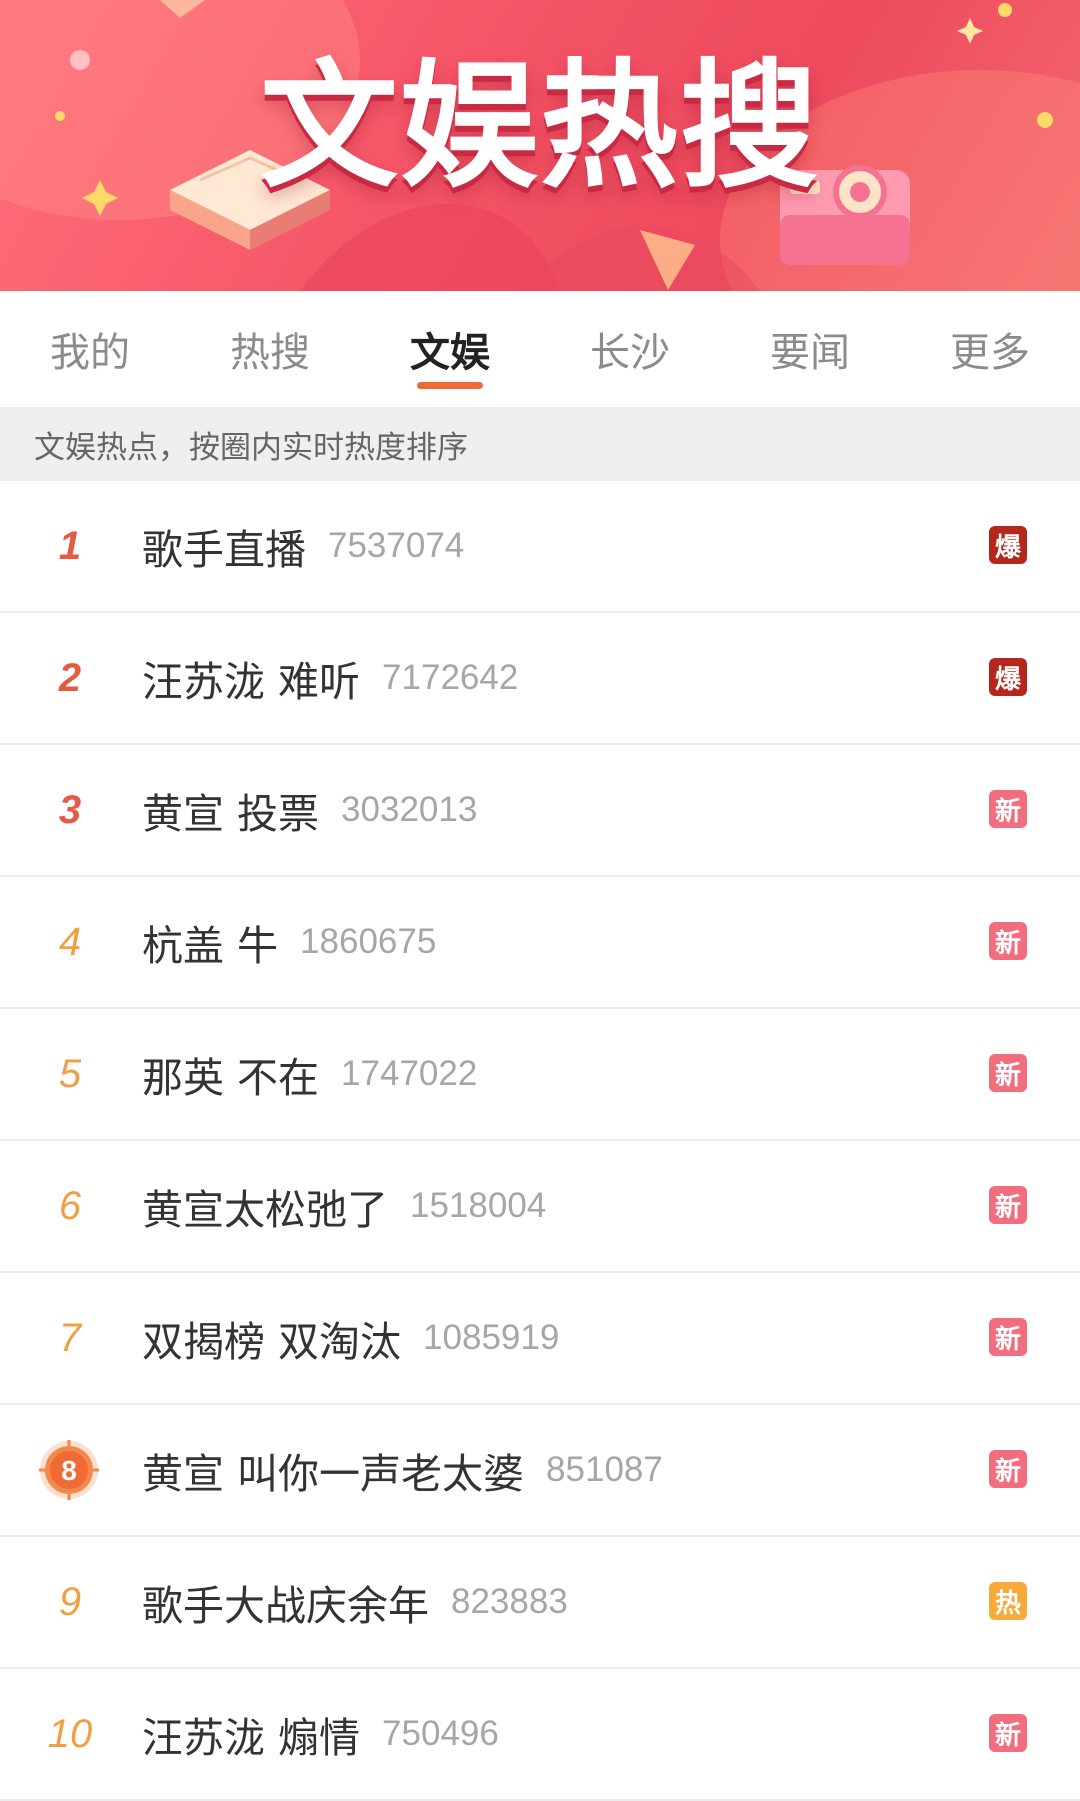  What do you see at coordinates (491, 1337) in the screenshot?
I see `heat-count: 1085919` at bounding box center [491, 1337].